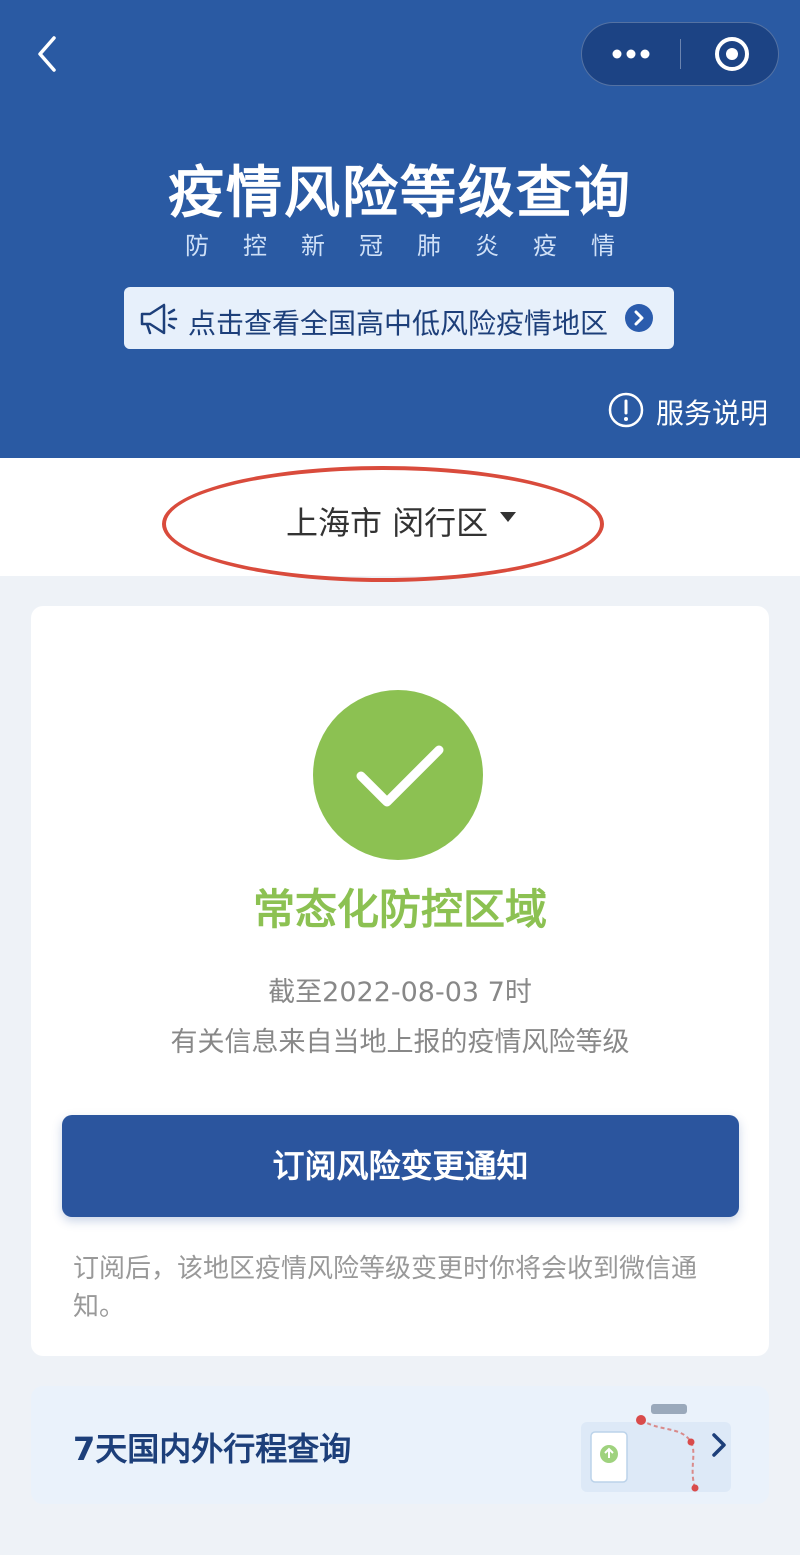  What do you see at coordinates (639, 318) in the screenshot?
I see `arrow-right-circle-icon` at bounding box center [639, 318].